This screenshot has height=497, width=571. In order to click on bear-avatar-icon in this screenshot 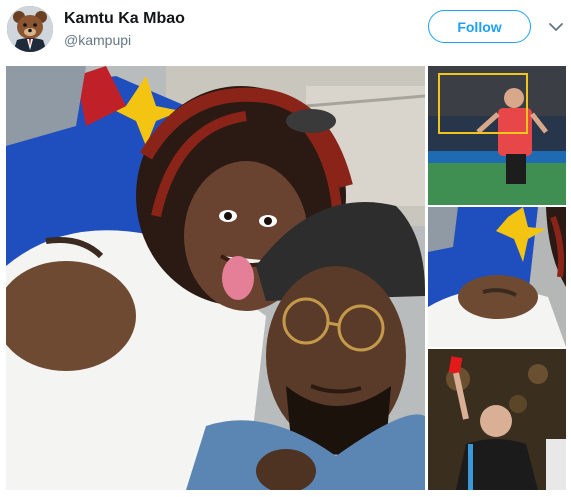, I will do `click(30, 29)`.